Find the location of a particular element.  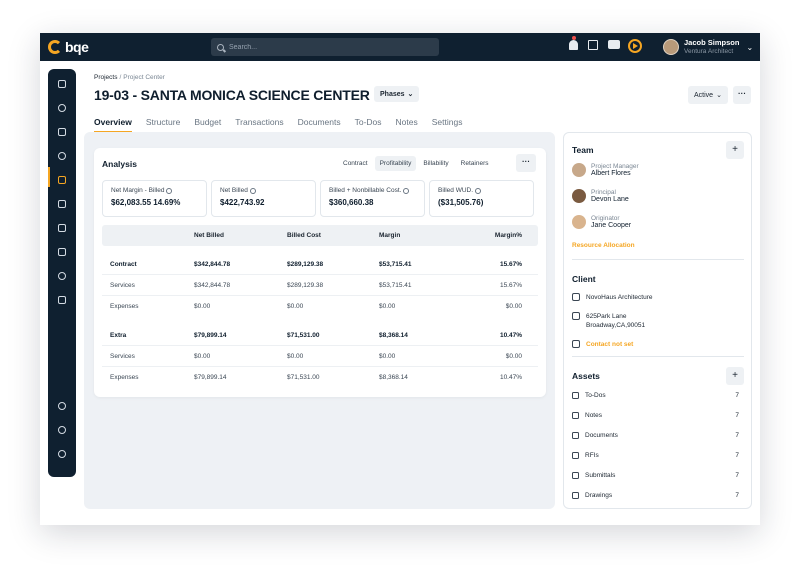

segment-billability: Billability is located at coordinates (435, 163).